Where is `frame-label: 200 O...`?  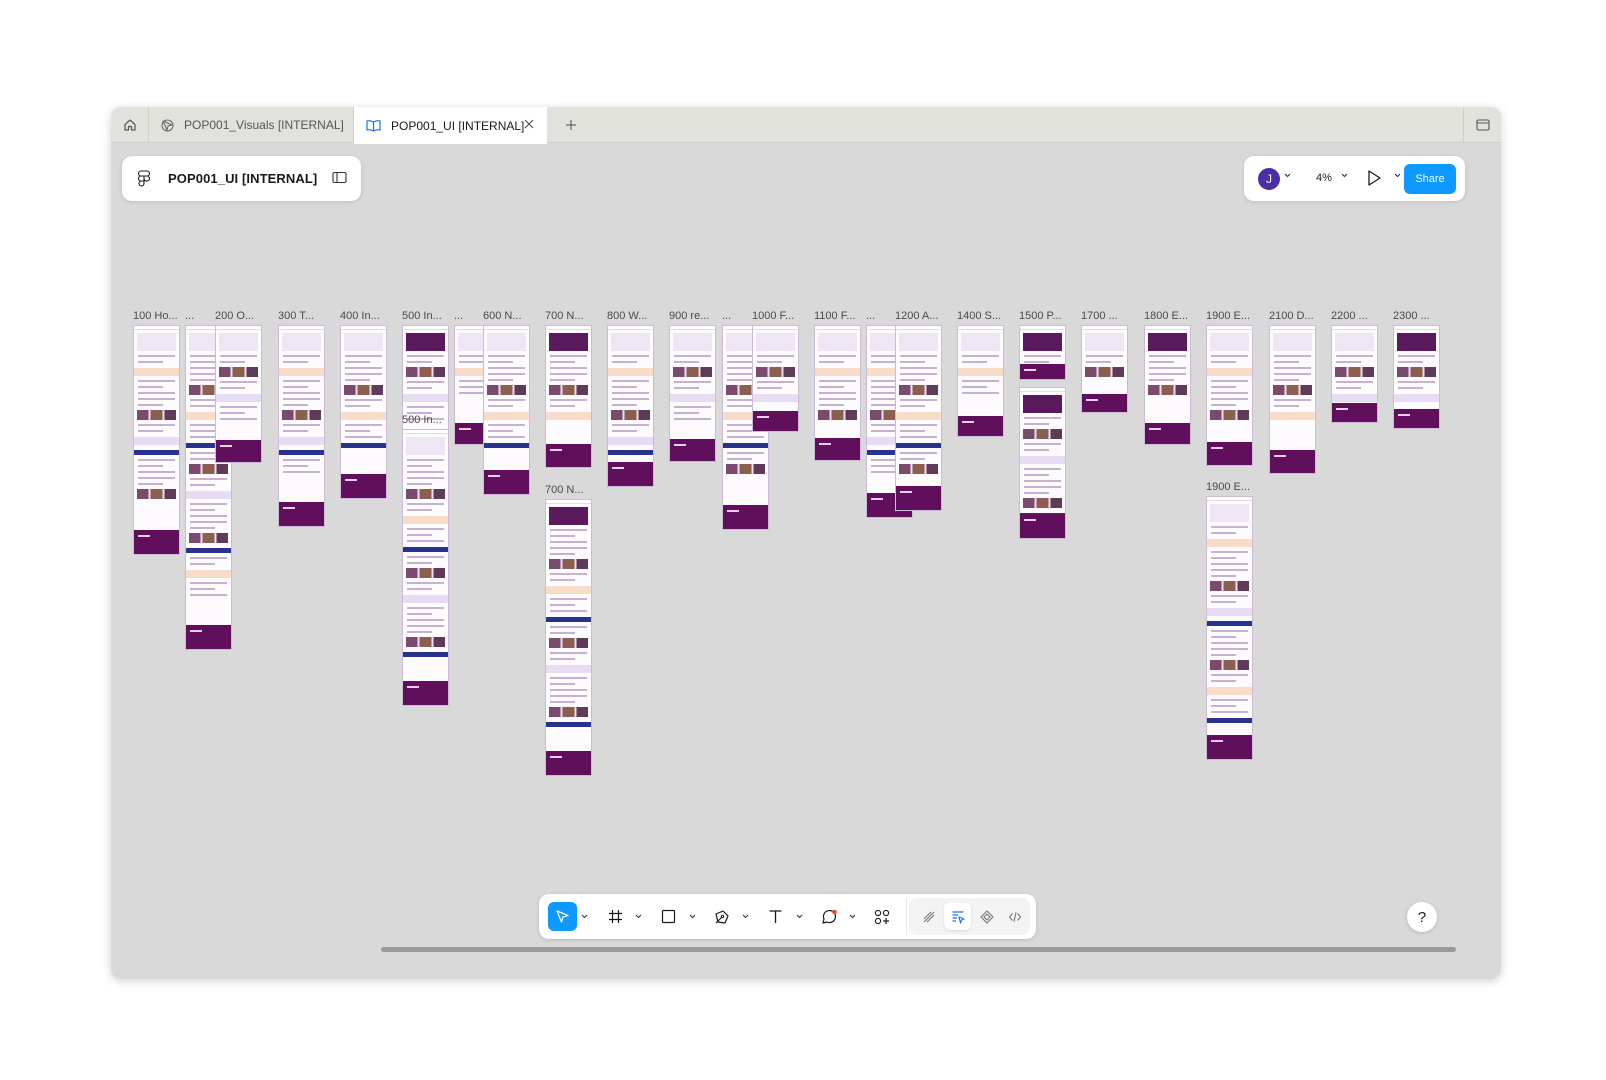
frame-label: 200 O... is located at coordinates (234, 316).